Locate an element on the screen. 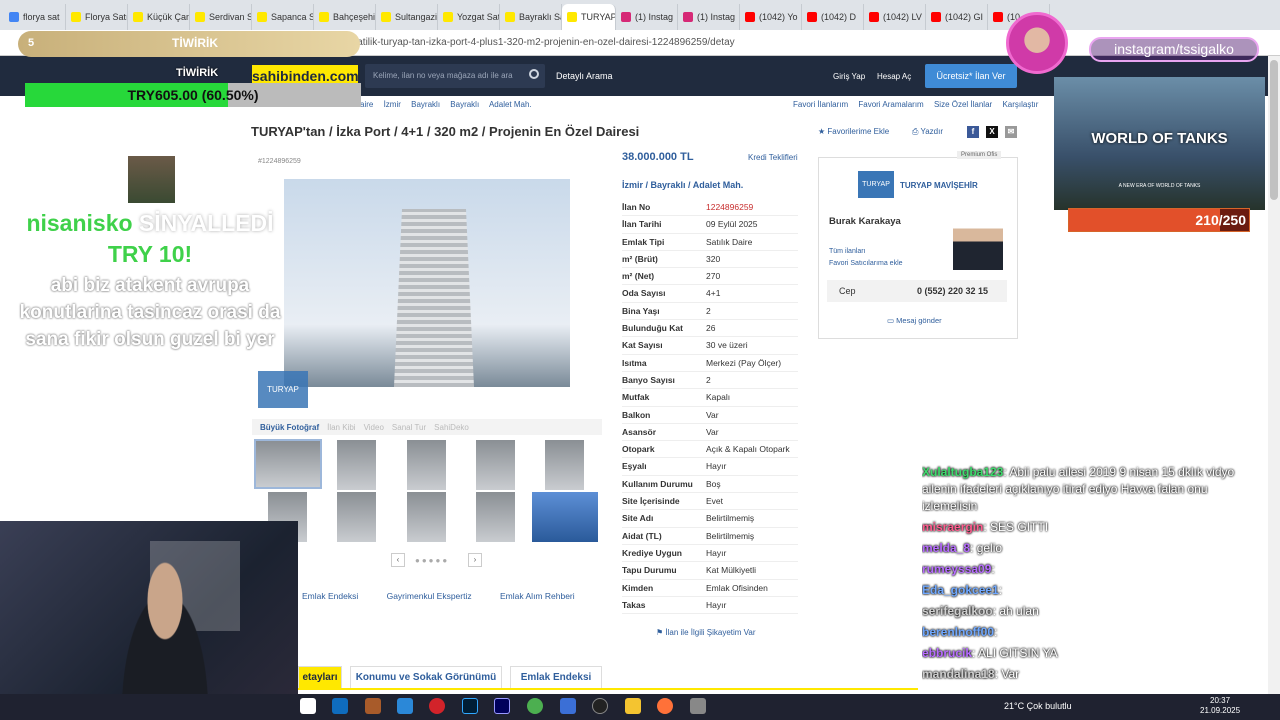 The width and height of the screenshot is (1280, 720). store-logo: TURYAP is located at coordinates (876, 184).